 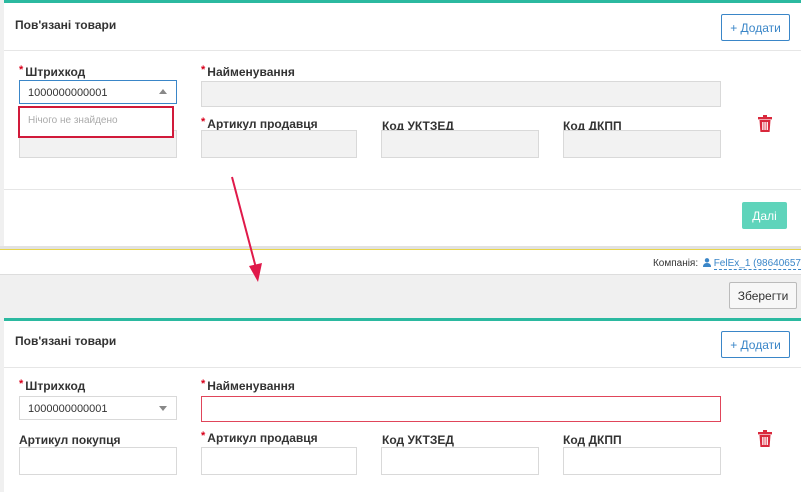 What do you see at coordinates (763, 295) in the screenshot?
I see `save-button: Зберегти` at bounding box center [763, 295].